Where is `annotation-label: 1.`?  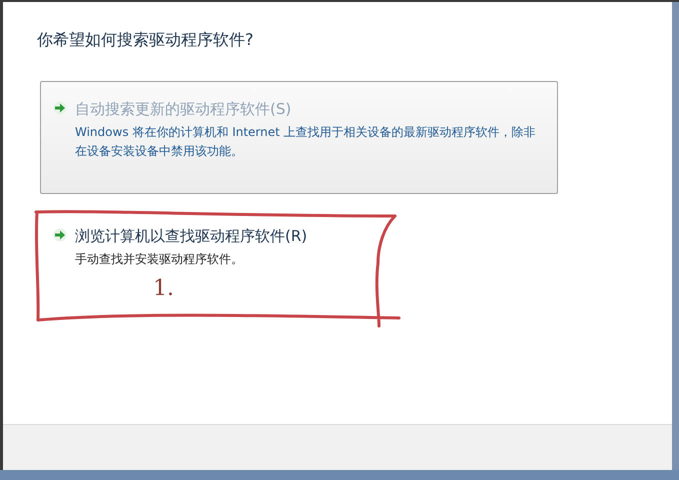
annotation-label: 1. is located at coordinates (163, 289).